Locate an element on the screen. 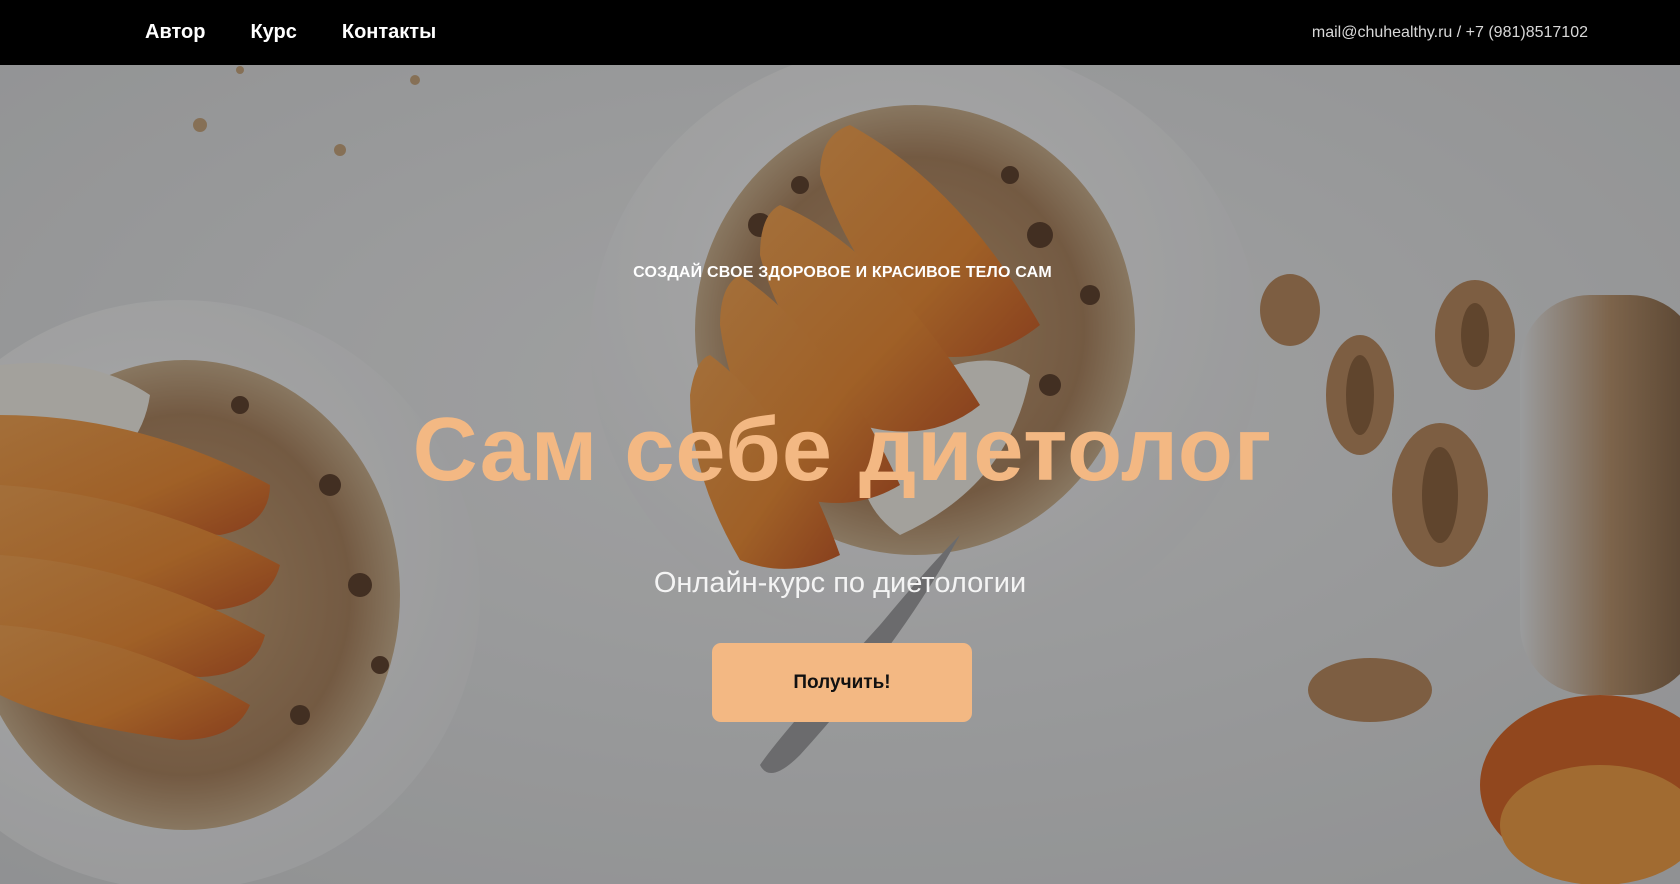 The width and height of the screenshot is (1680, 884). get-course-button: Получить! is located at coordinates (842, 682).